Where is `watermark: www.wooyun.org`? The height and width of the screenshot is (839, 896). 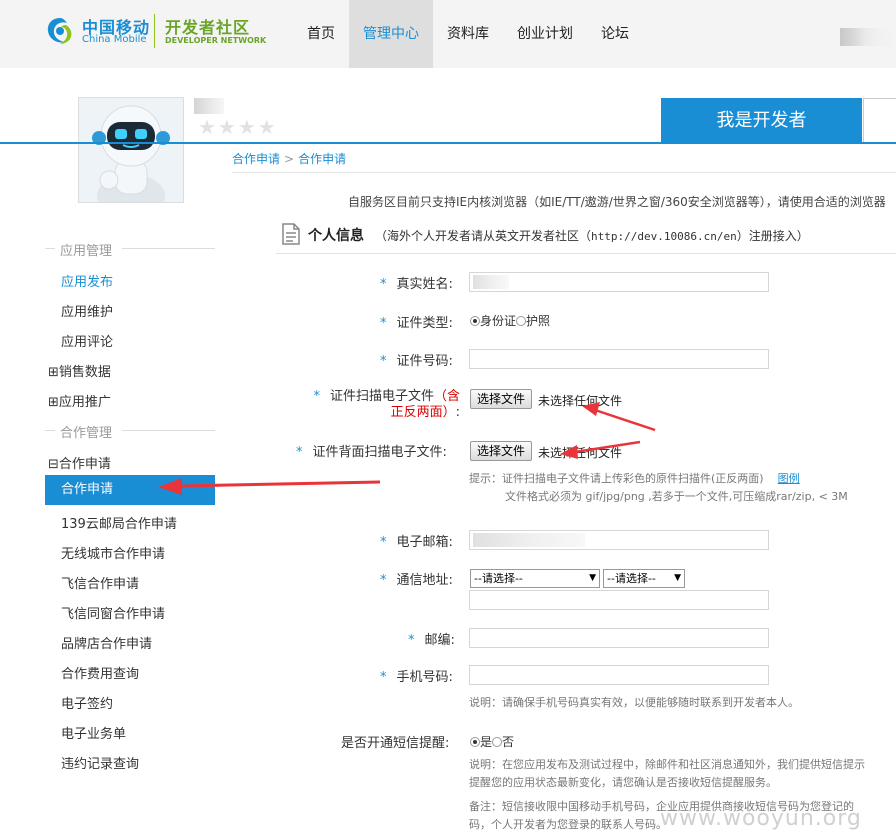 watermark: www.wooyun.org is located at coordinates (761, 818).